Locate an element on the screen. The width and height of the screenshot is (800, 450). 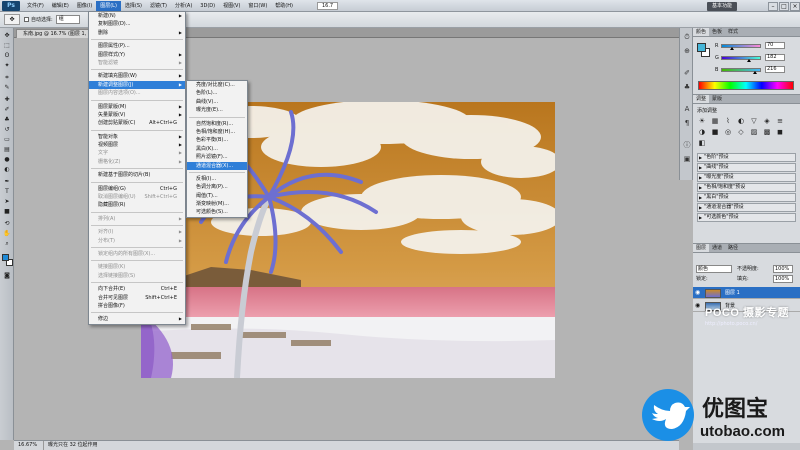
adjustment-preset-item: "可选颜色"预设 is located at coordinates (746, 217).